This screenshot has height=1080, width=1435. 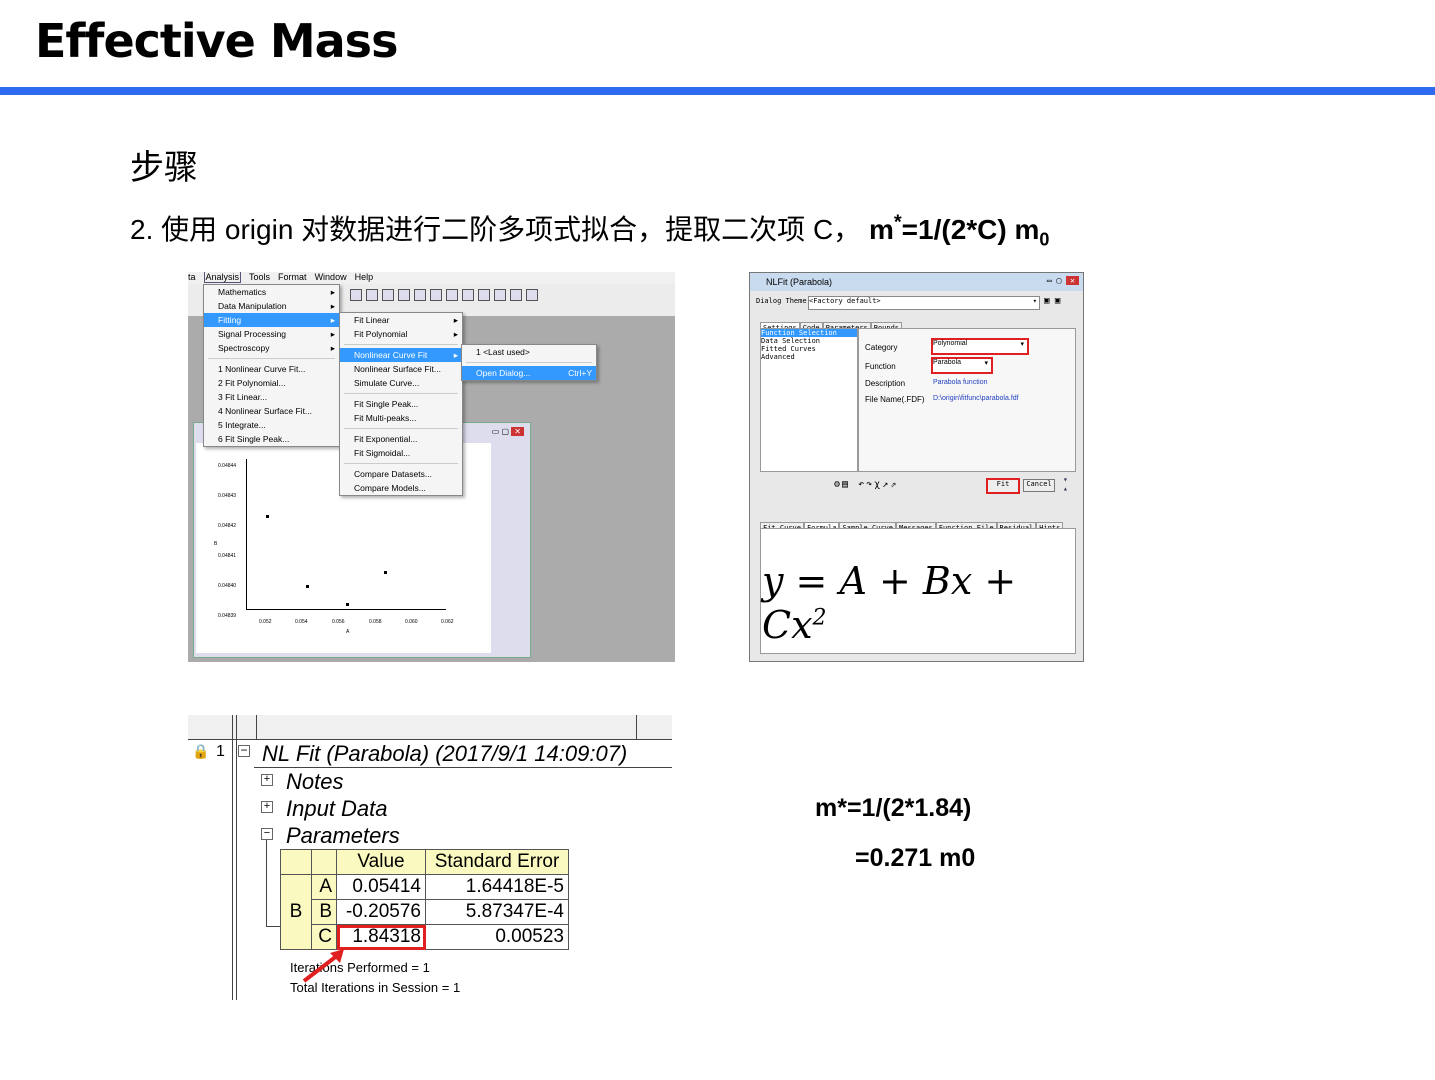 I want to click on y-tick: 0.04839, so click(x=227, y=616).